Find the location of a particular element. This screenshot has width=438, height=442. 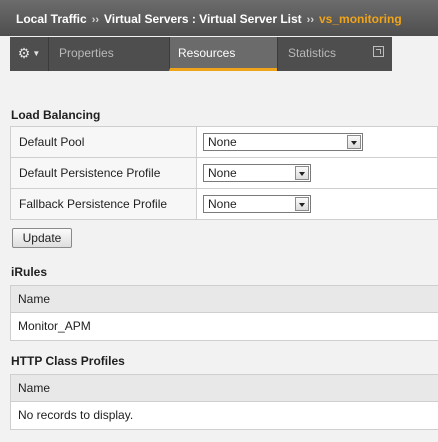

http-class-title: HTTP Class Profiles is located at coordinates (68, 361).